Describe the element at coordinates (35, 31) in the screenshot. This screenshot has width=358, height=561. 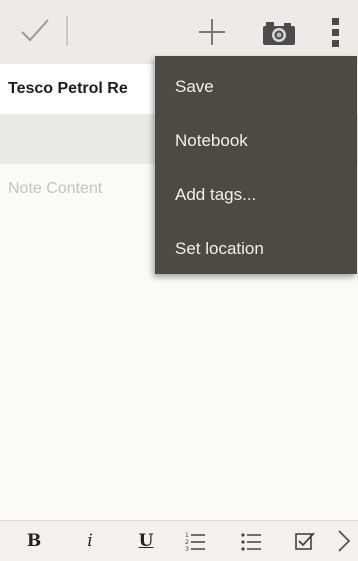
I see `checkmark-icon` at that location.